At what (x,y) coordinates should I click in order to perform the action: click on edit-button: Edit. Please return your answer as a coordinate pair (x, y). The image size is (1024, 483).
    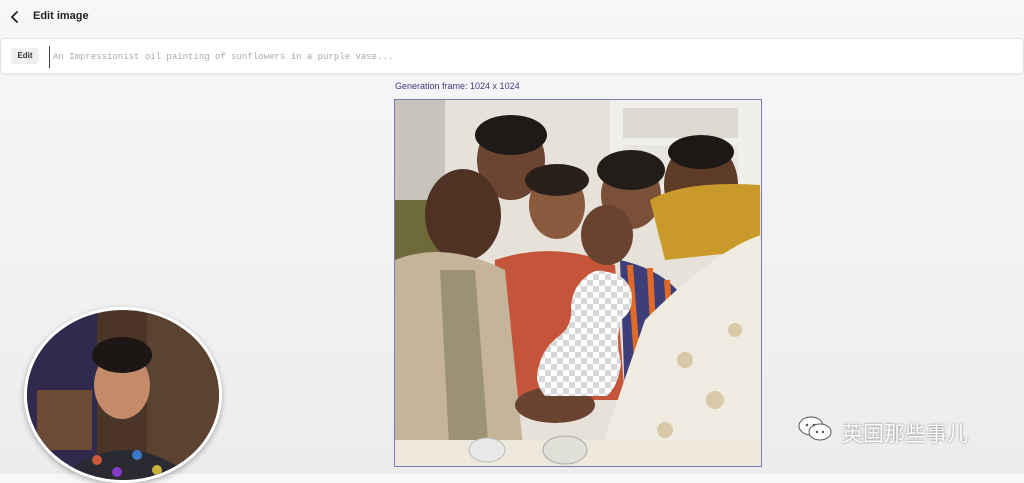
    Looking at the image, I should click on (25, 56).